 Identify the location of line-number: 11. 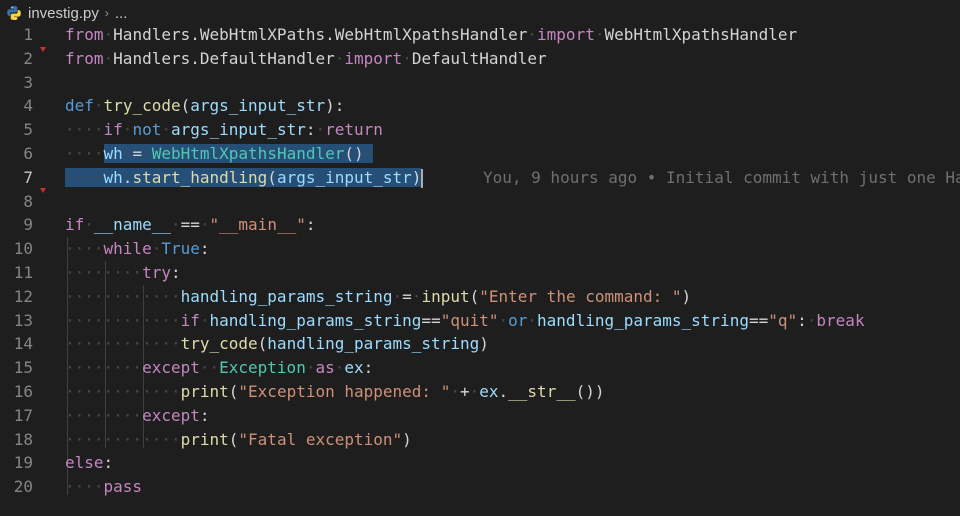
(23, 272).